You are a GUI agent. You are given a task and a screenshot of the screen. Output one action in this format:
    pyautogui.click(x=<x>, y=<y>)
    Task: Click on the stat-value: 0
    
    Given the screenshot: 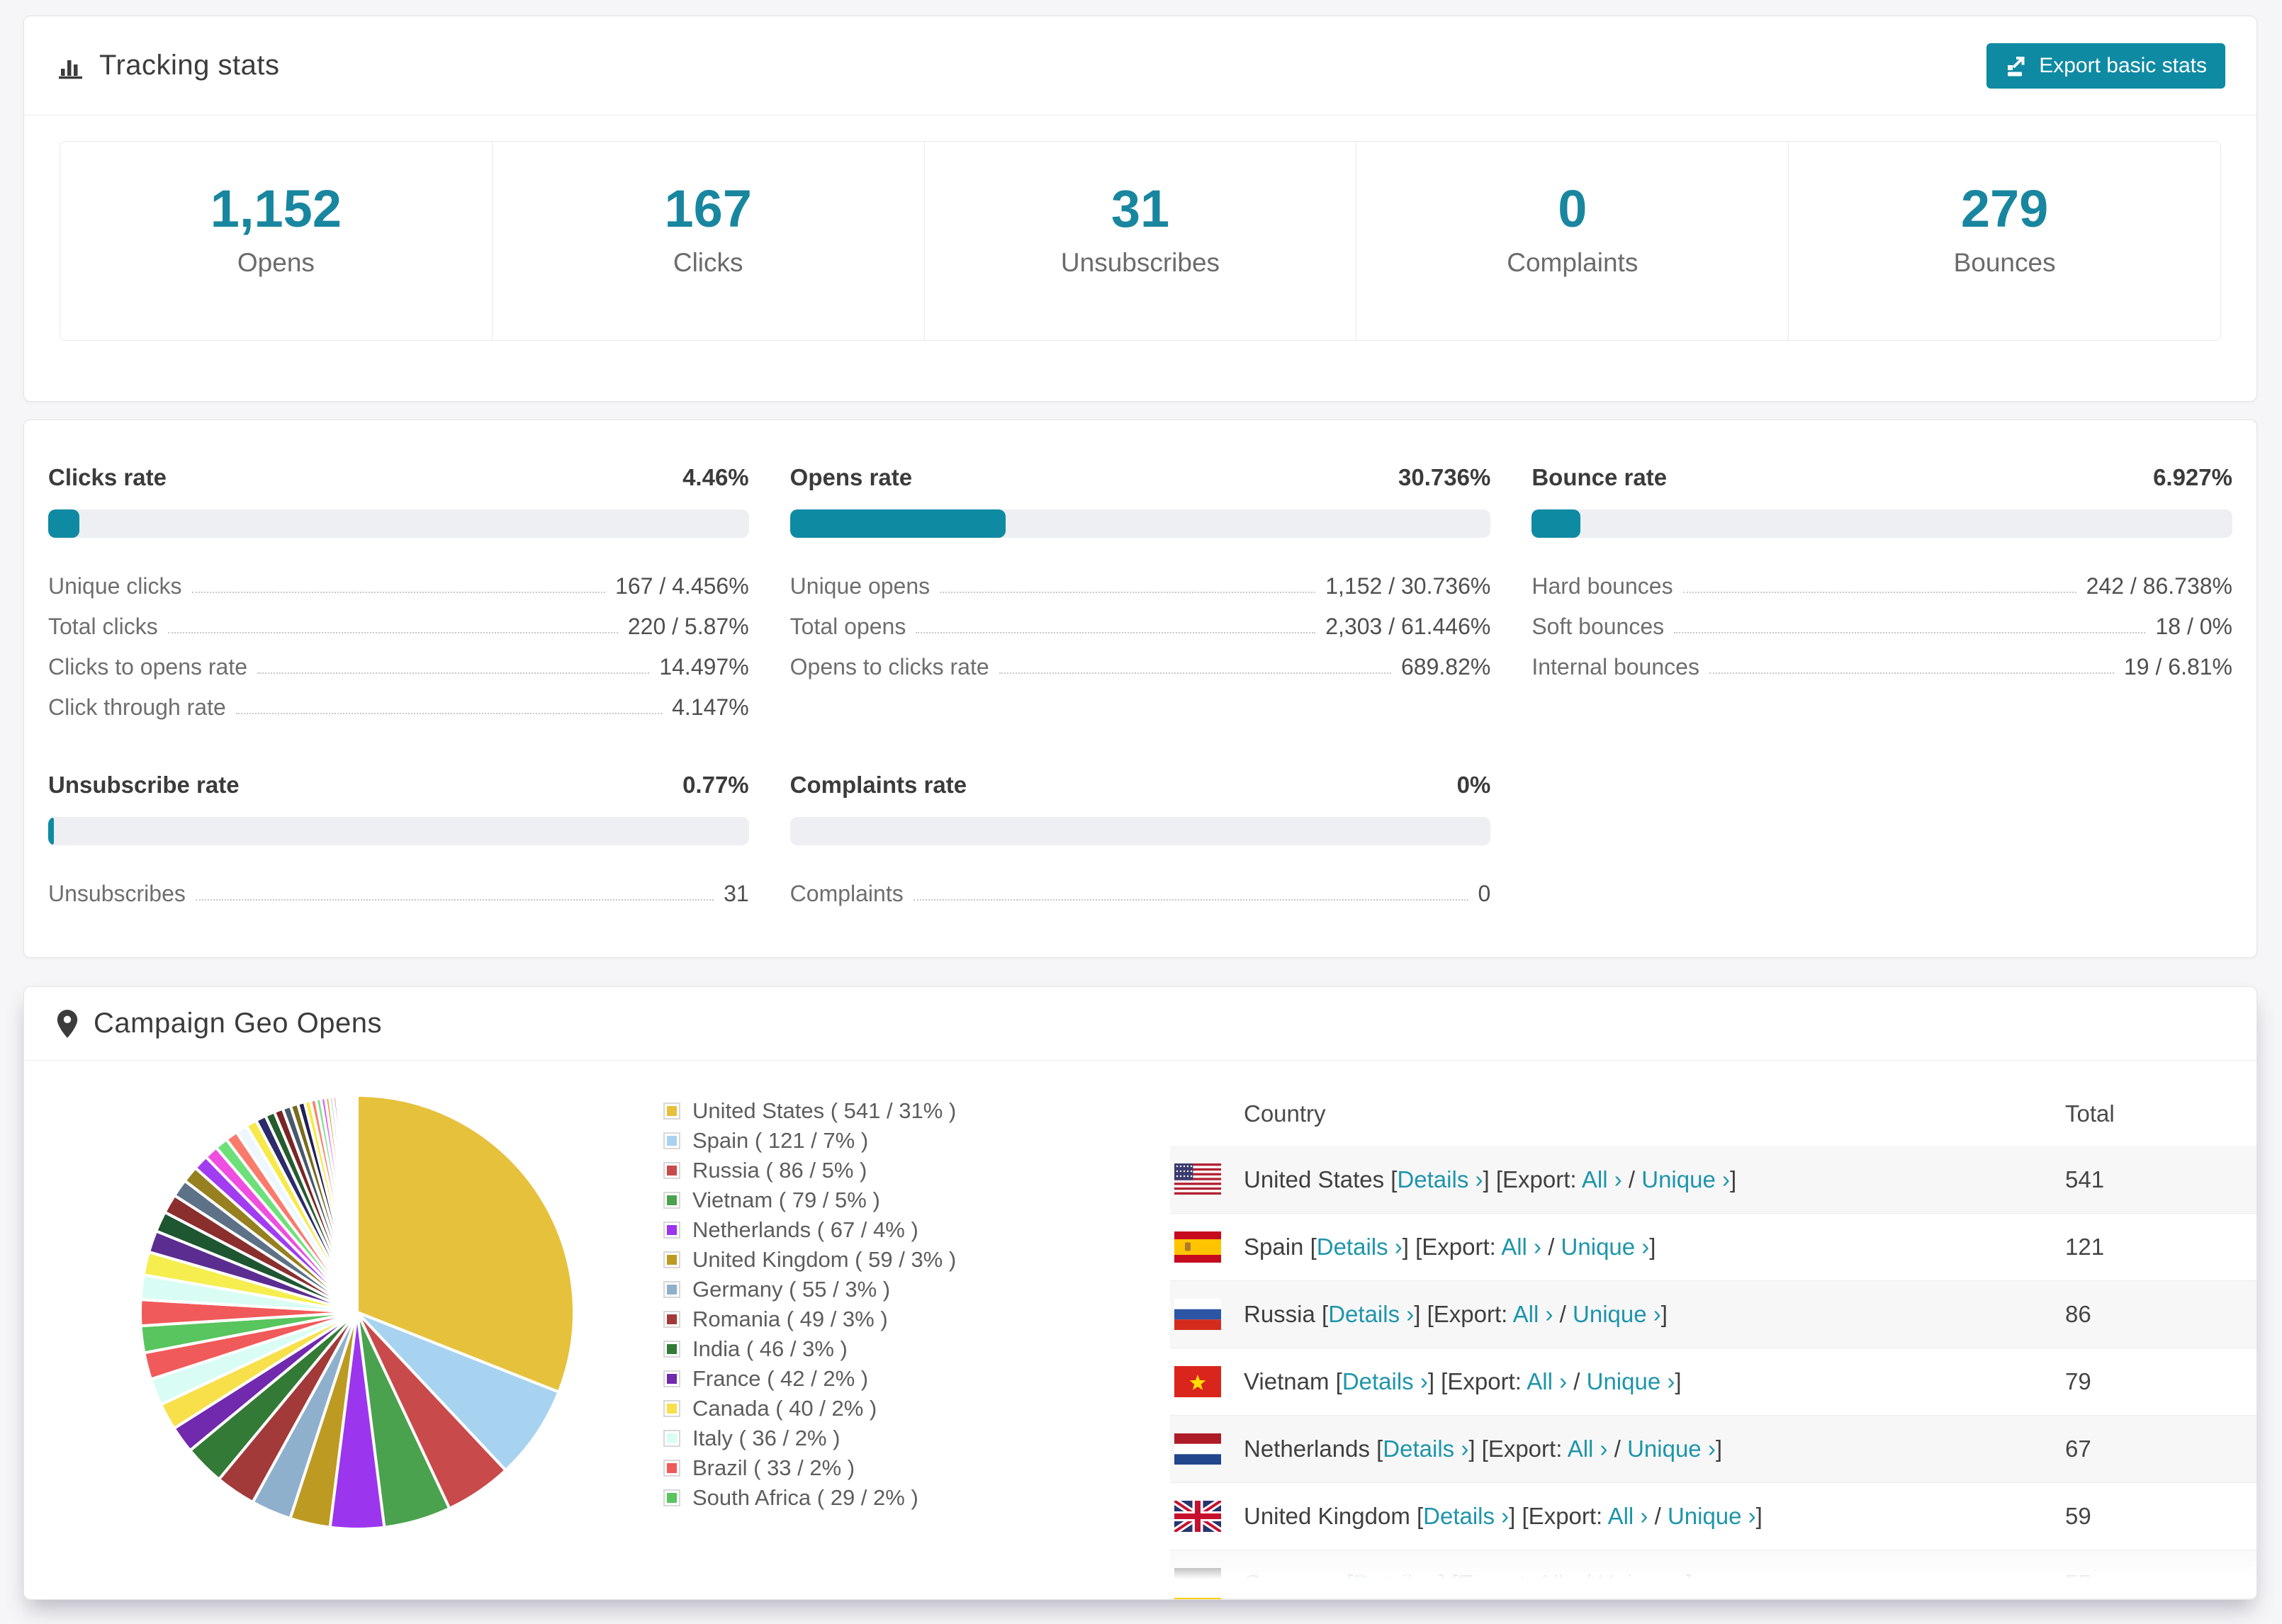 What is the action you would take?
    pyautogui.click(x=1573, y=208)
    